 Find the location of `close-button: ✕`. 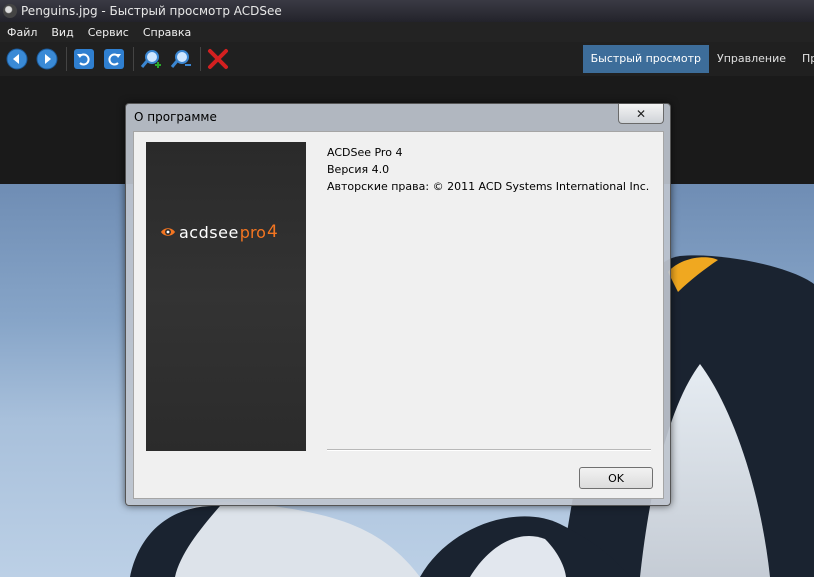

close-button: ✕ is located at coordinates (641, 114).